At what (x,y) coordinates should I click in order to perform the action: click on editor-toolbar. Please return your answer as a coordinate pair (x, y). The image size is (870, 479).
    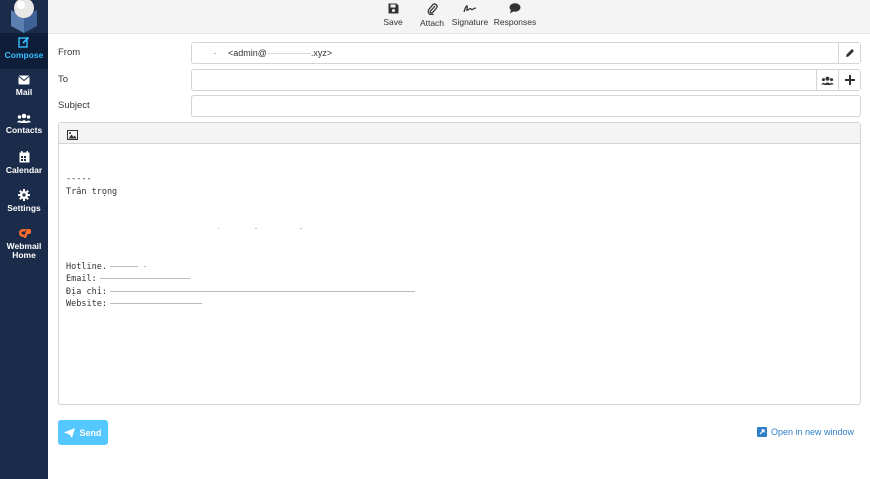
    Looking at the image, I should click on (459, 133).